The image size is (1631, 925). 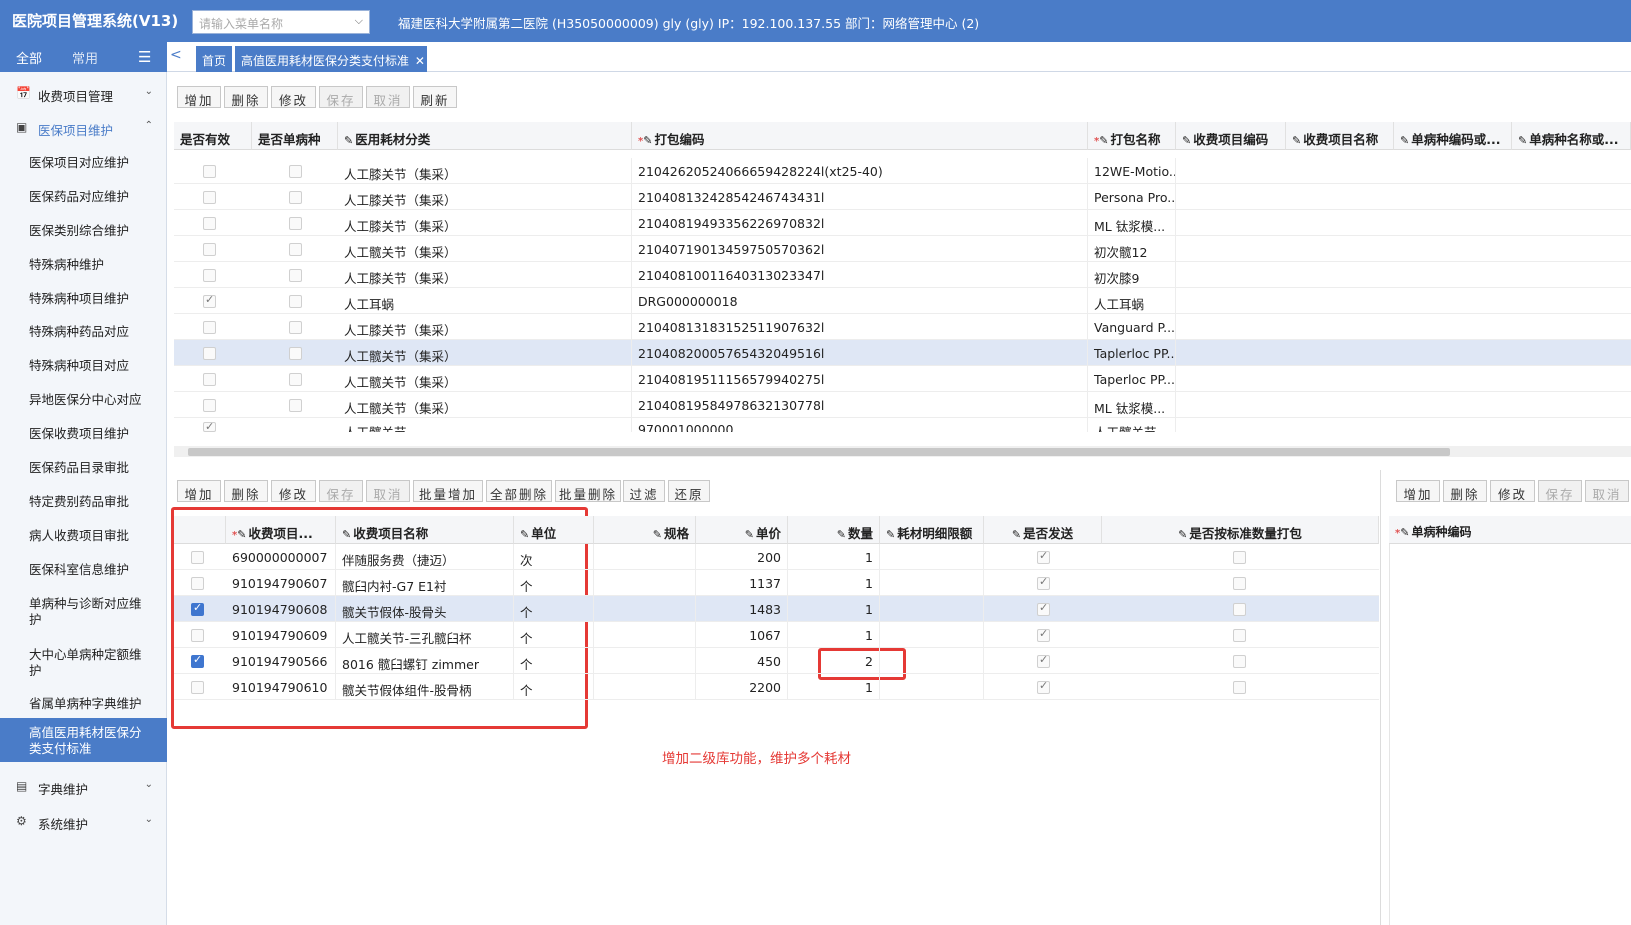 What do you see at coordinates (83, 93) in the screenshot?
I see `sidebar-group-0: 📅 收费项目管理 ⌄` at bounding box center [83, 93].